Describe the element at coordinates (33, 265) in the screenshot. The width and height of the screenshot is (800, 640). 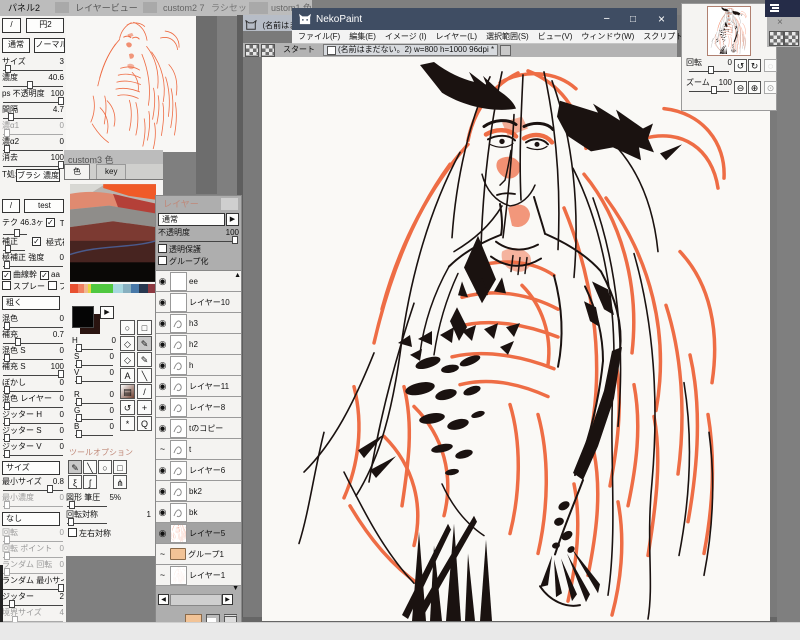
I see `strong-correction-slider` at that location.